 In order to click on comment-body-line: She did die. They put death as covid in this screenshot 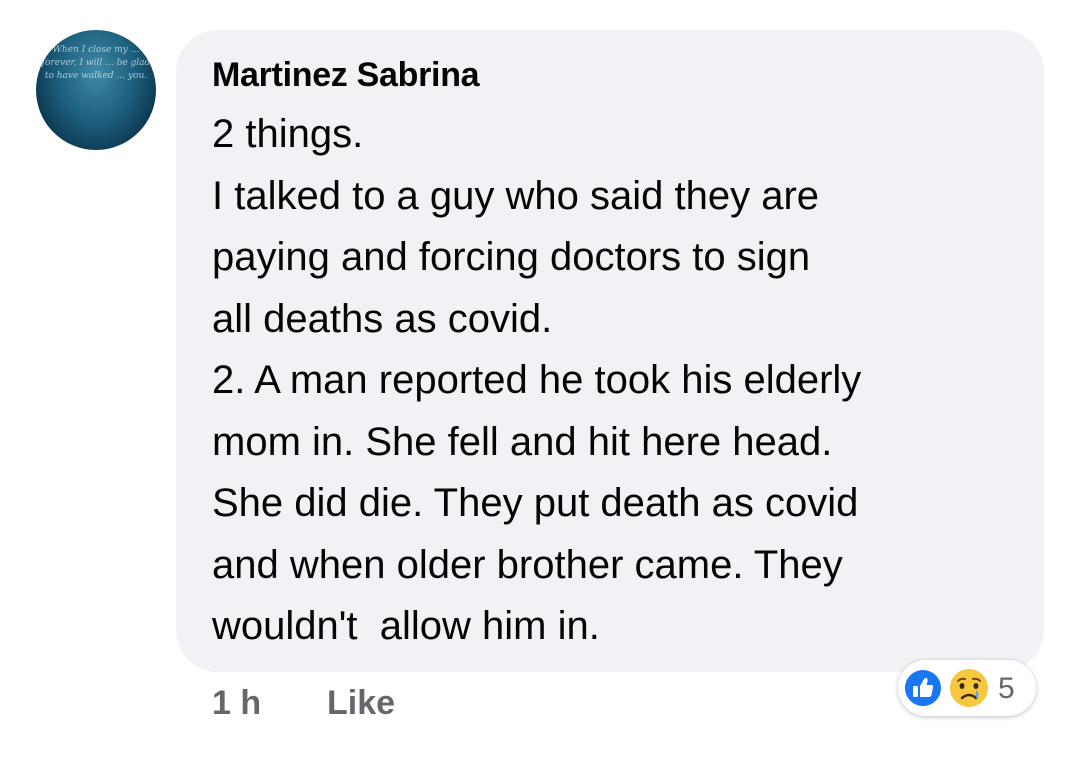, I will do `click(535, 503)`.